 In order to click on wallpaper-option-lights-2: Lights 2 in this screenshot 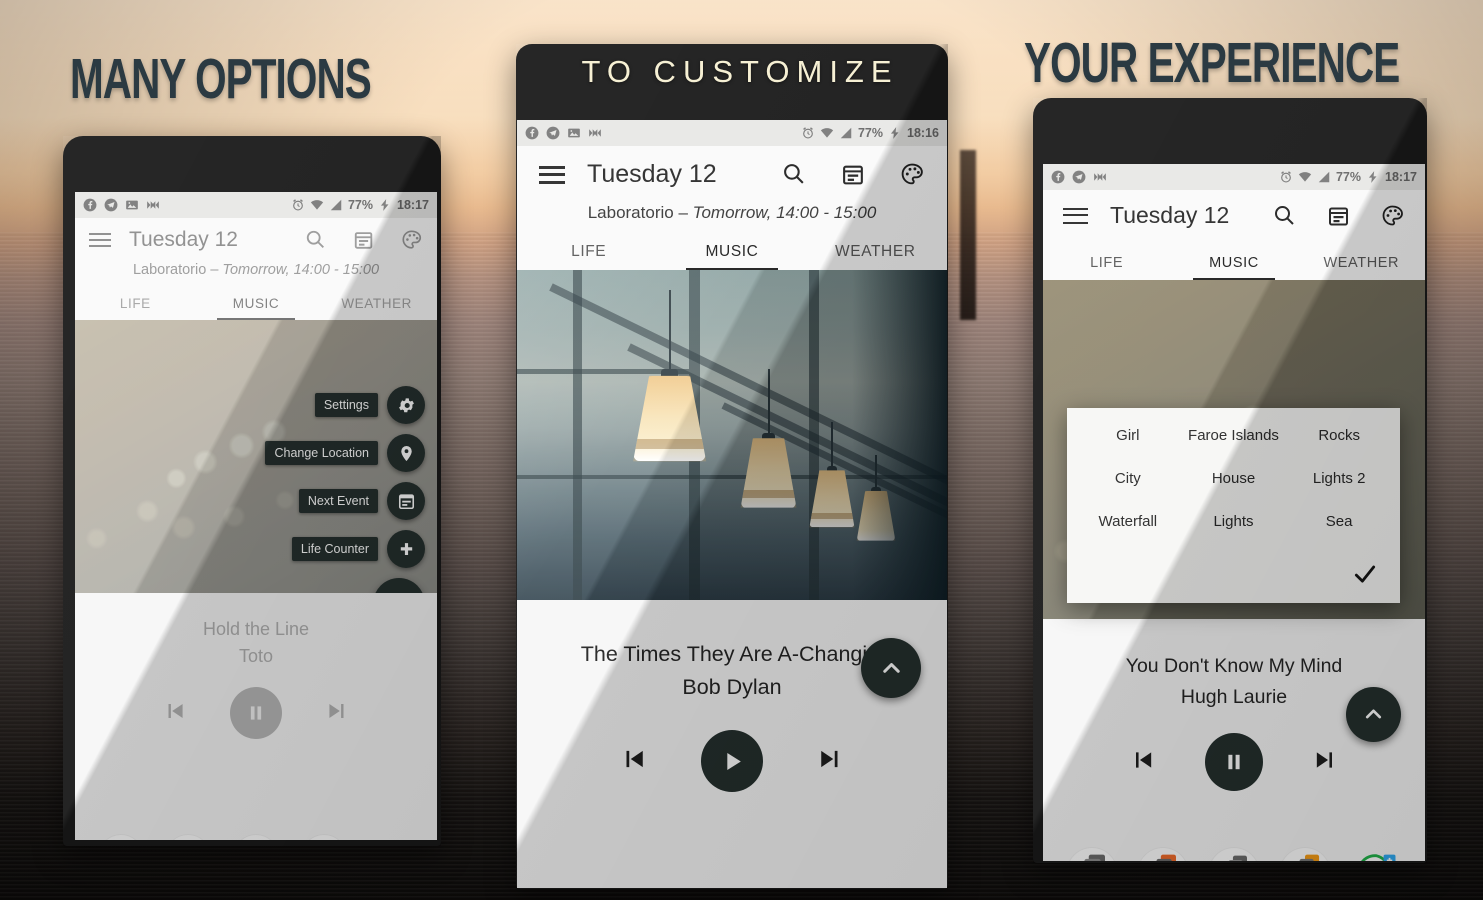, I will do `click(1339, 478)`.